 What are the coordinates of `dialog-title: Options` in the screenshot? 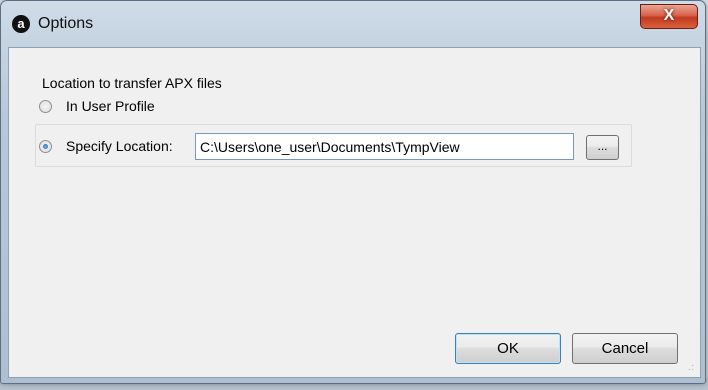 It's located at (66, 23).